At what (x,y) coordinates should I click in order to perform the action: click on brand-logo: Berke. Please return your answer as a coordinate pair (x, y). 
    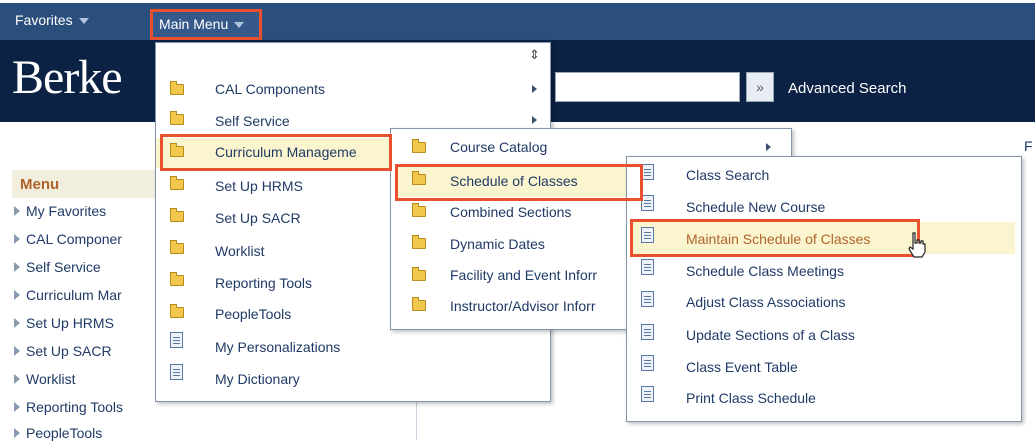
    Looking at the image, I should click on (67, 77).